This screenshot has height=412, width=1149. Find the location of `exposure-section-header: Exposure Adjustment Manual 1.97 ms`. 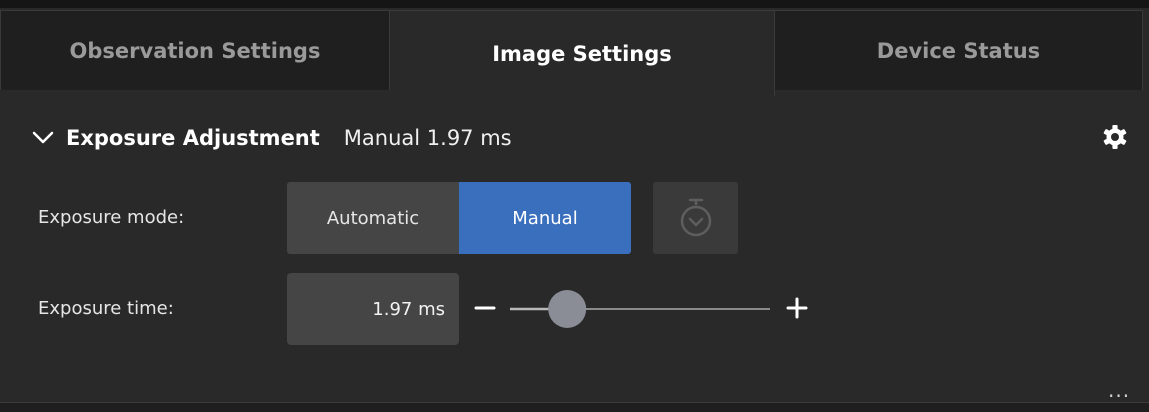

exposure-section-header: Exposure Adjustment Manual 1.97 ms is located at coordinates (271, 138).